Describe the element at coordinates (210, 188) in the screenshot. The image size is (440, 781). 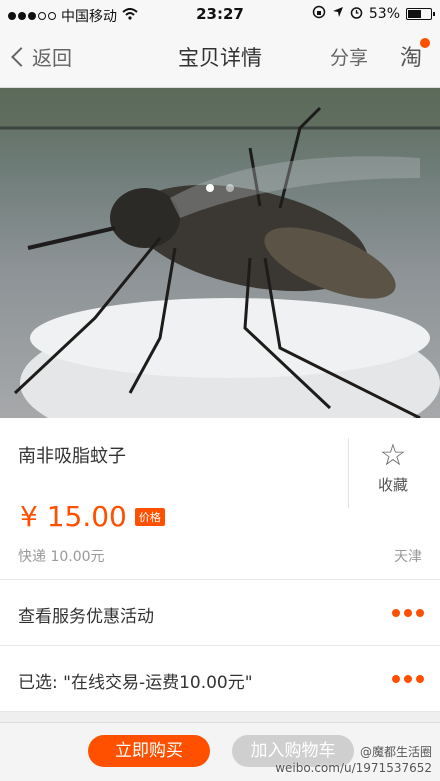
I see `pager-dot-active` at that location.